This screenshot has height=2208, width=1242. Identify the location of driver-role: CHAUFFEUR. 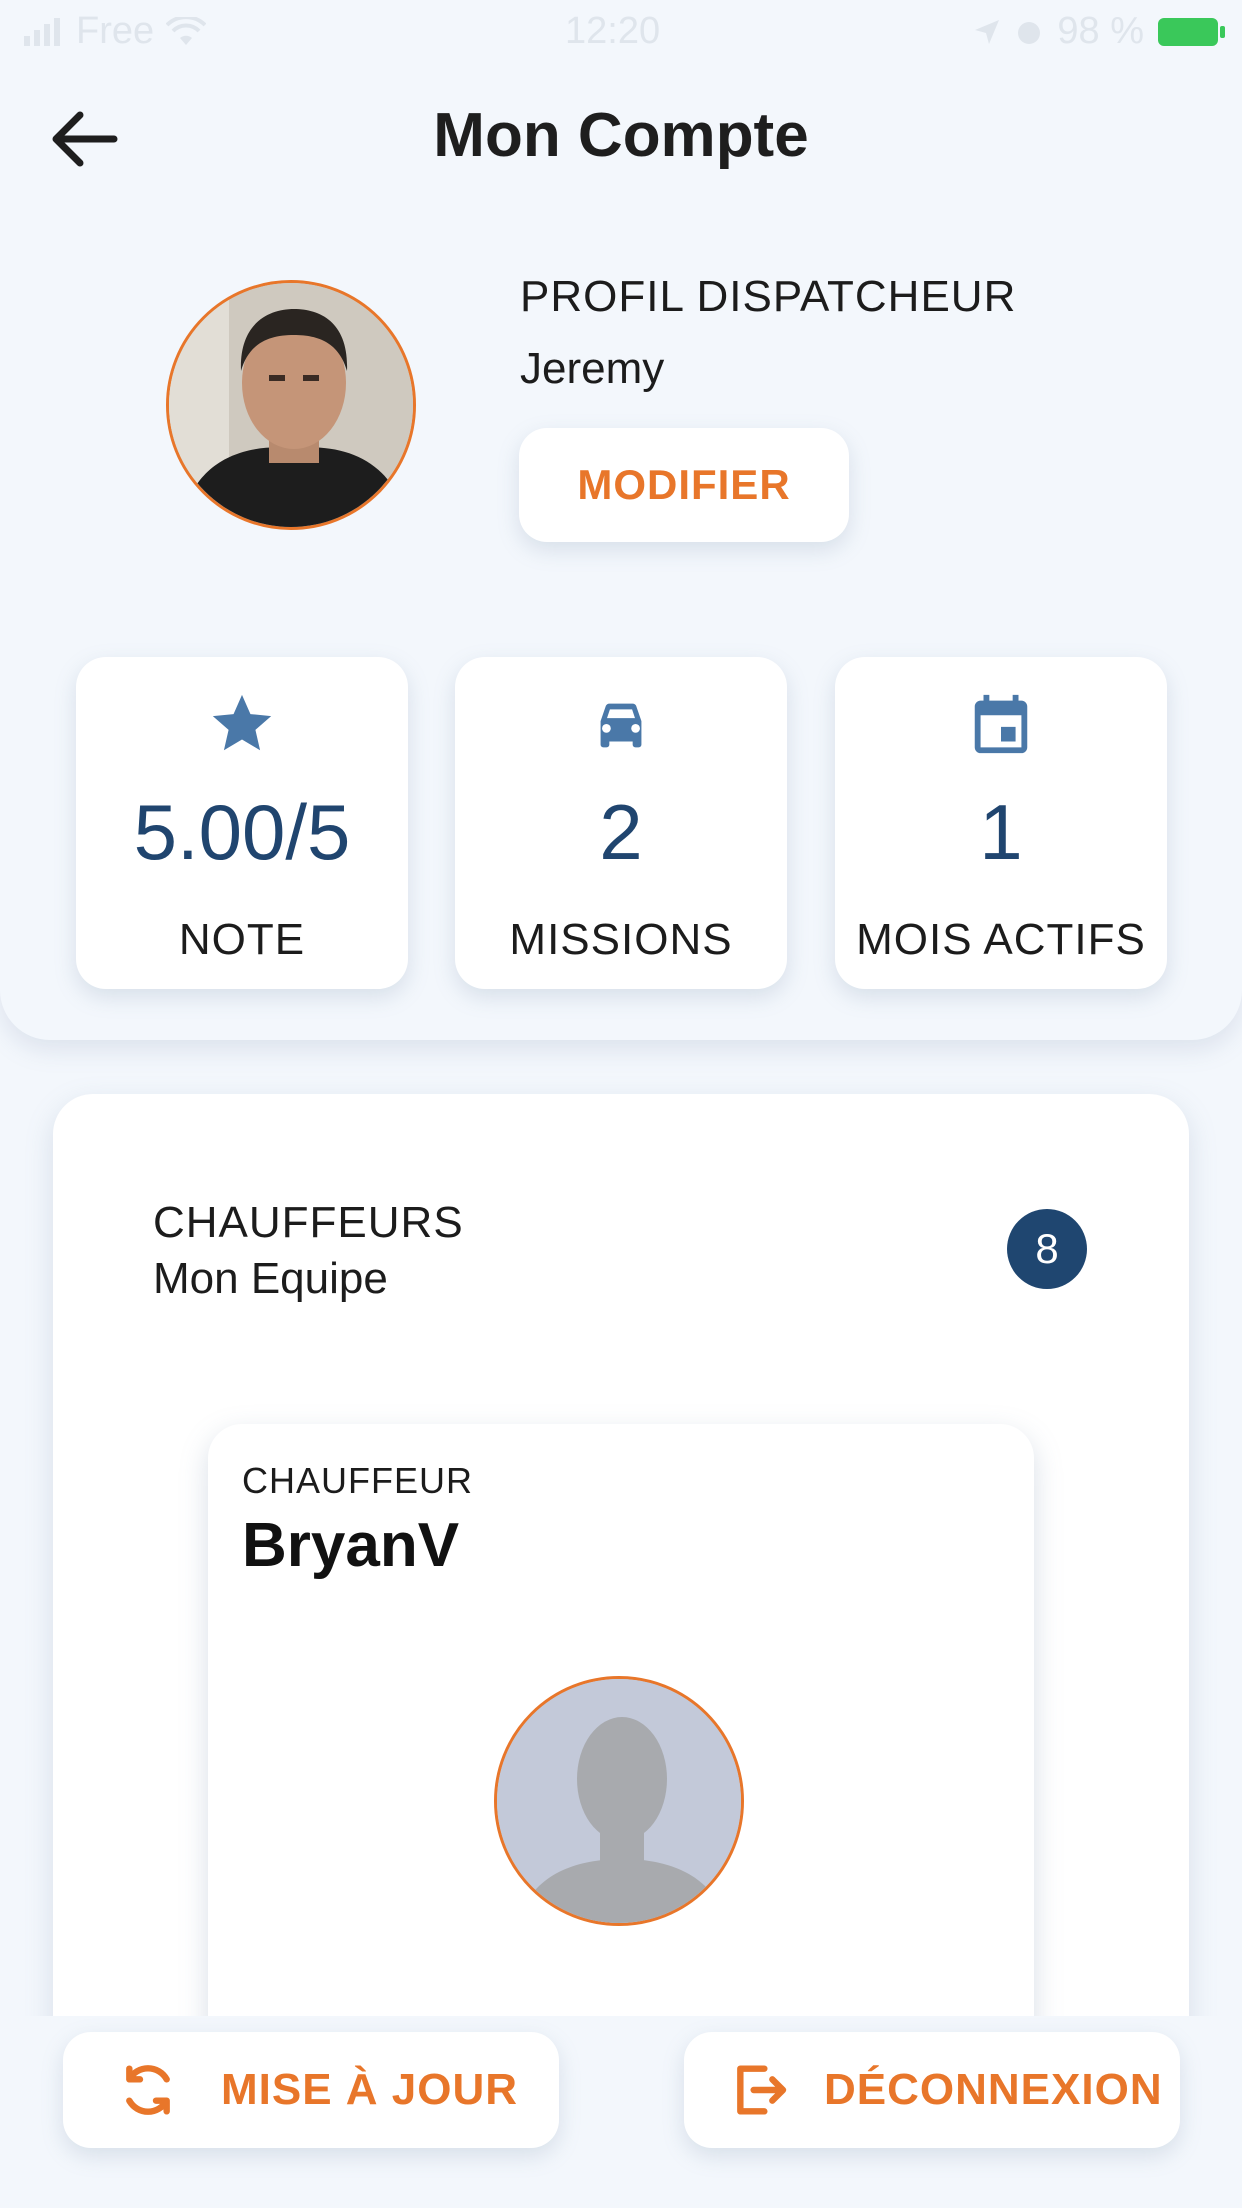
(357, 1480).